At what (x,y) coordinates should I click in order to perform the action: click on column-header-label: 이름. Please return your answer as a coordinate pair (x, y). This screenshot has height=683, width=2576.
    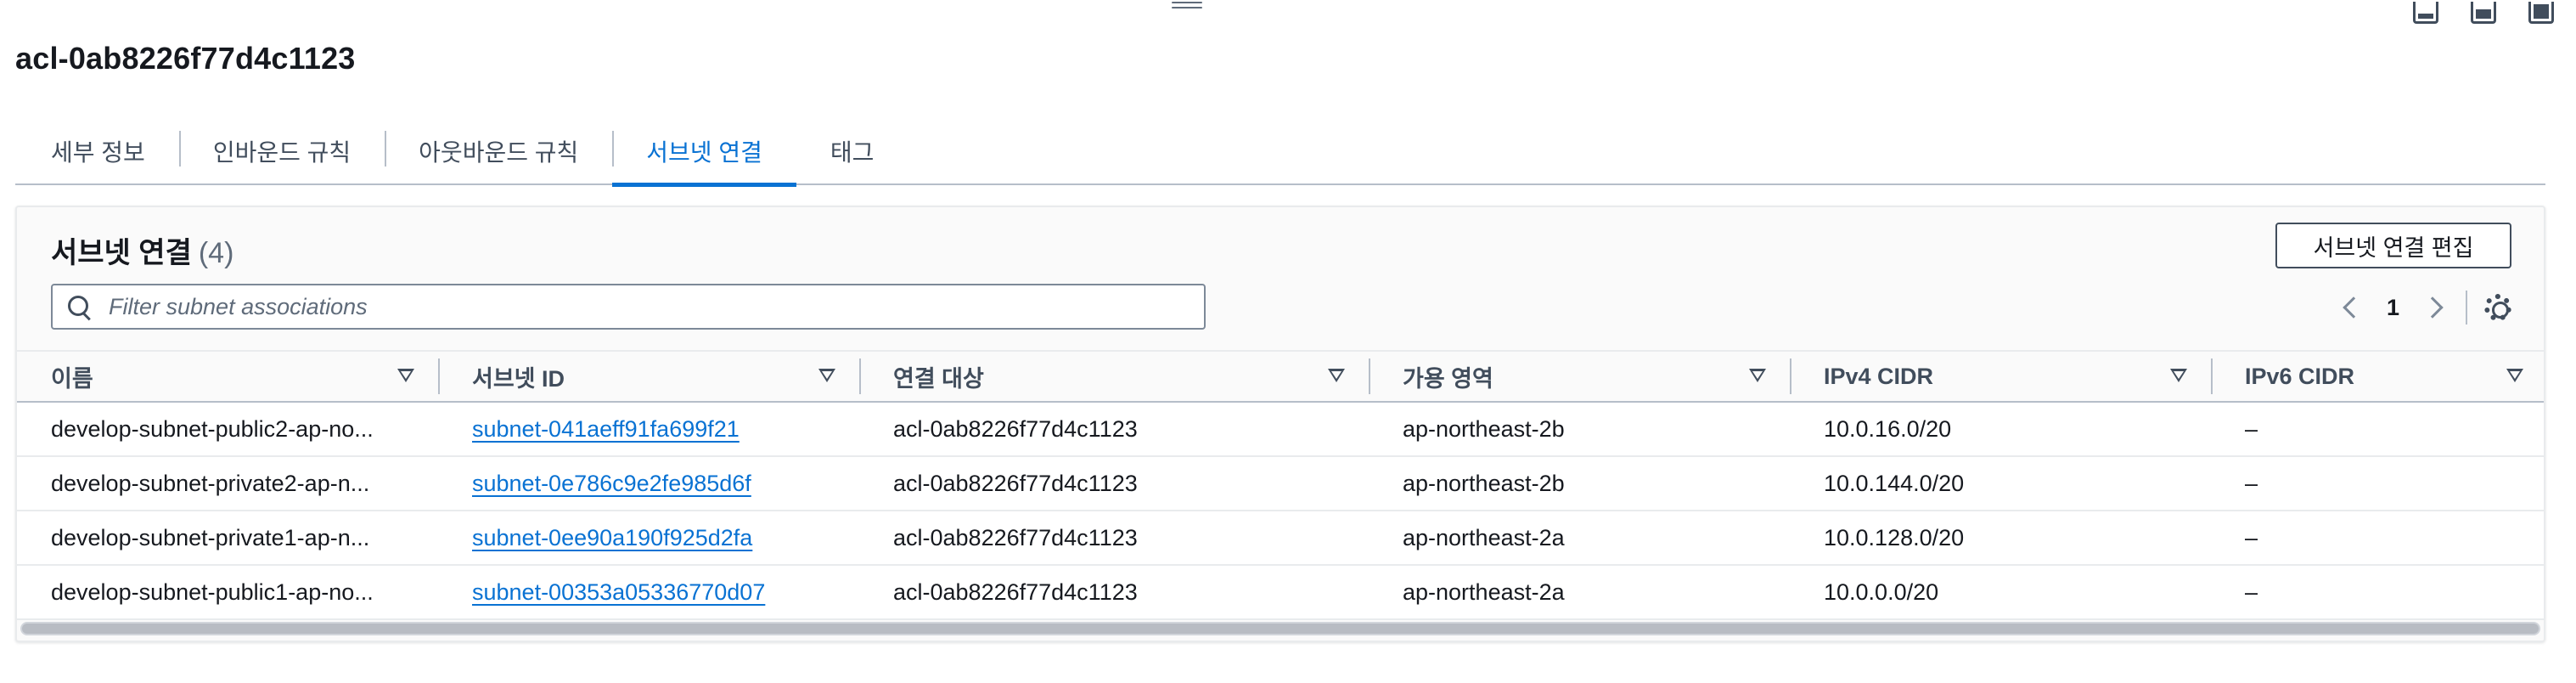
    Looking at the image, I should click on (72, 378).